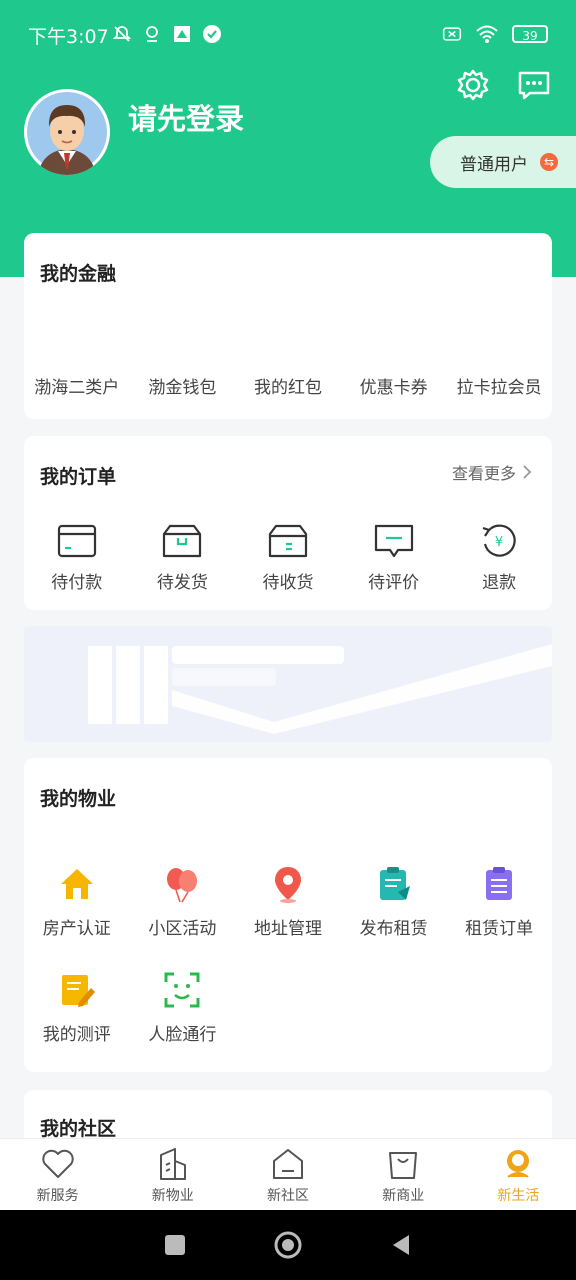  Describe the element at coordinates (77, 1007) in the screenshot. I see `property-my-assessment: 我的测评` at that location.